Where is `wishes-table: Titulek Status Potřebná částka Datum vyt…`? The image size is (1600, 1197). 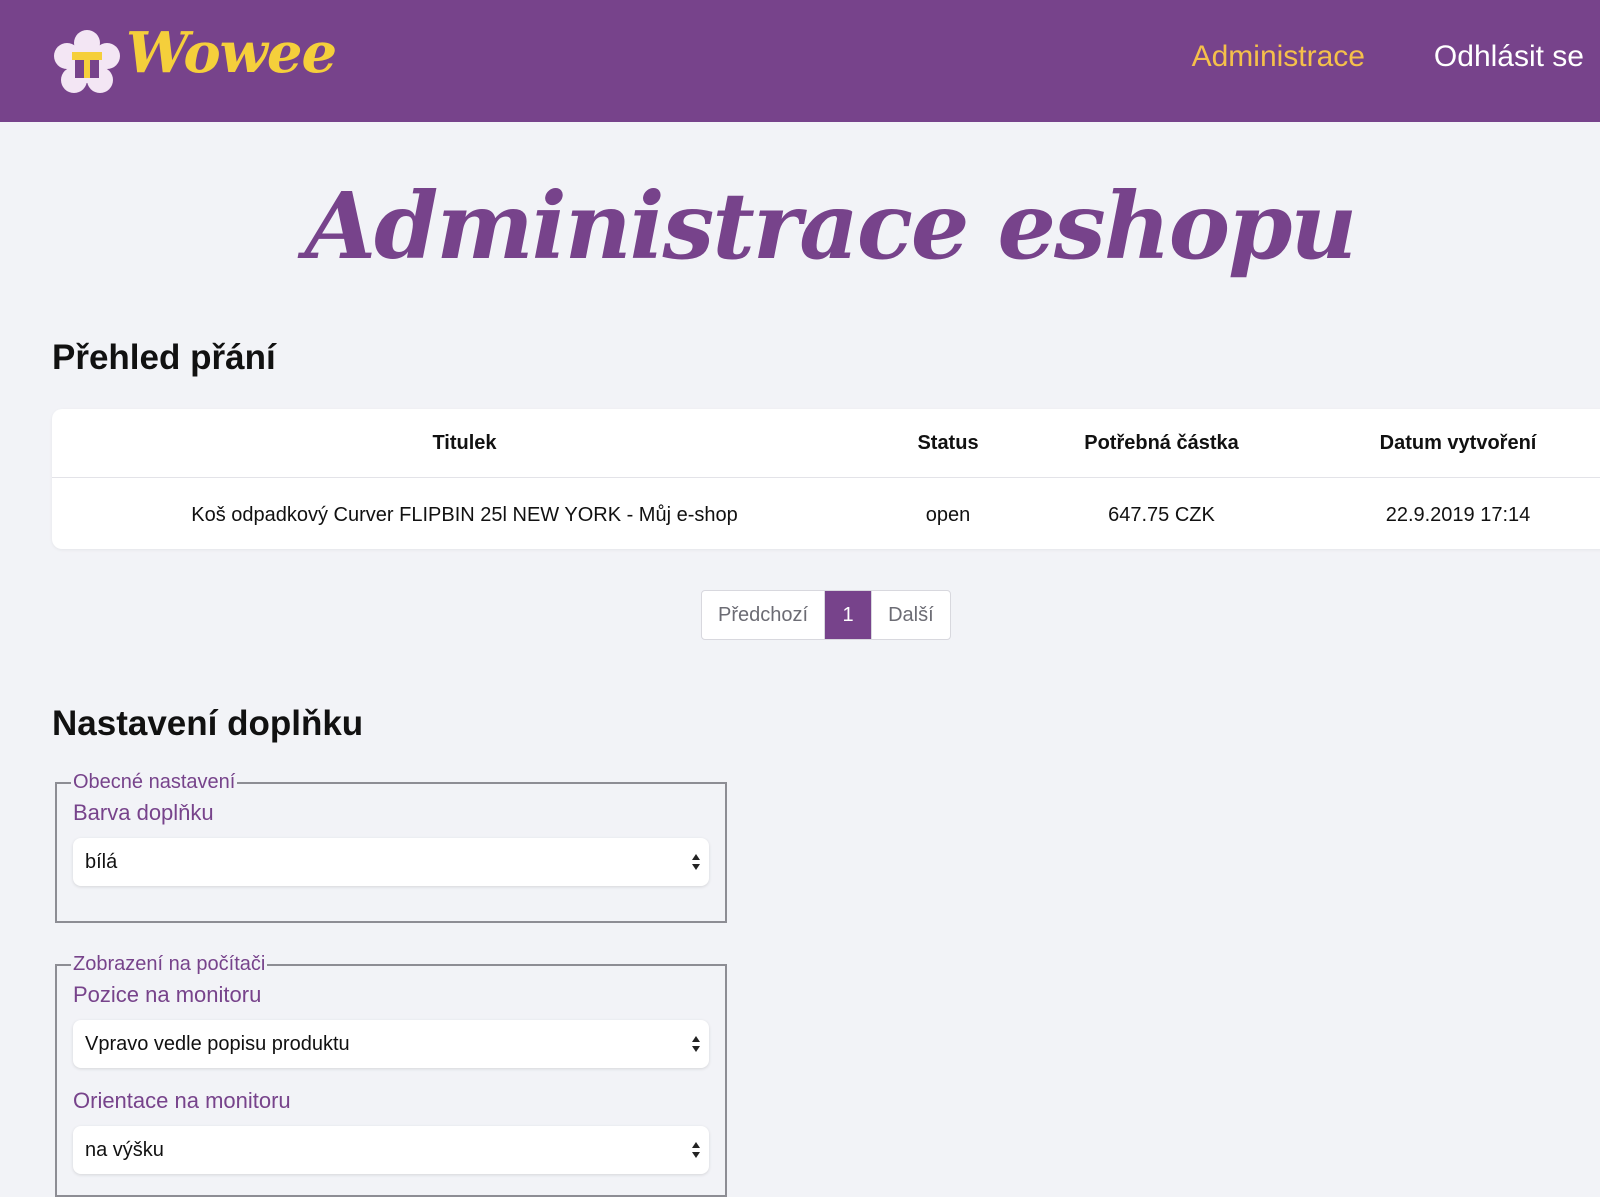 wishes-table: Titulek Status Potřebná částka Datum vyt… is located at coordinates (826, 480).